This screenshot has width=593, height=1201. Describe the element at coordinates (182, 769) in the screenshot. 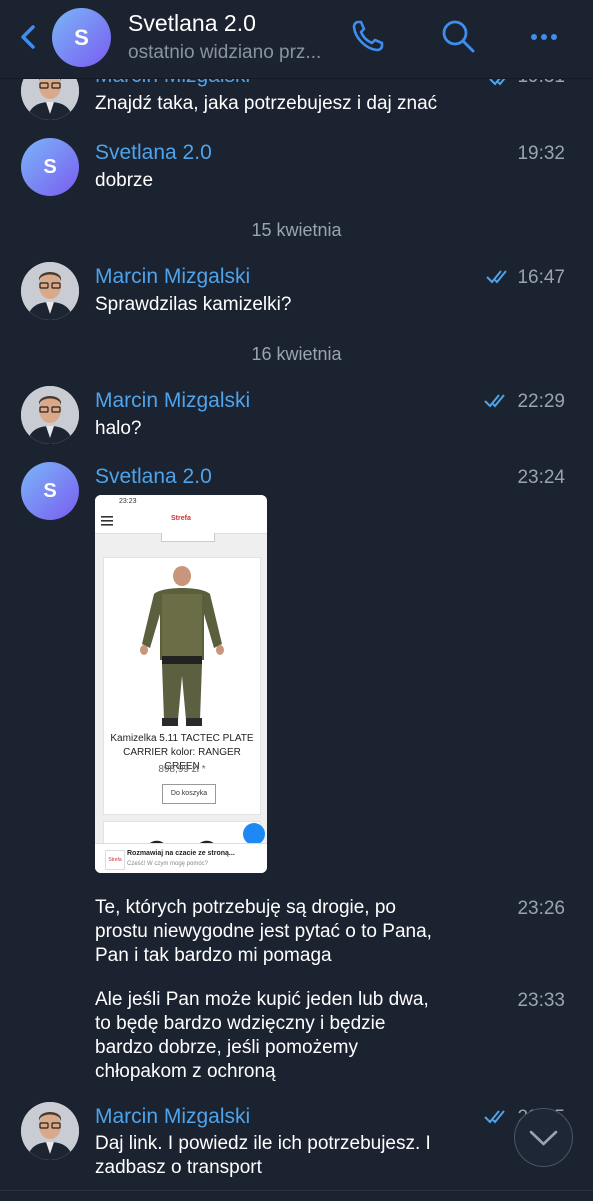

I see `product-price: 898,99 zł *` at that location.